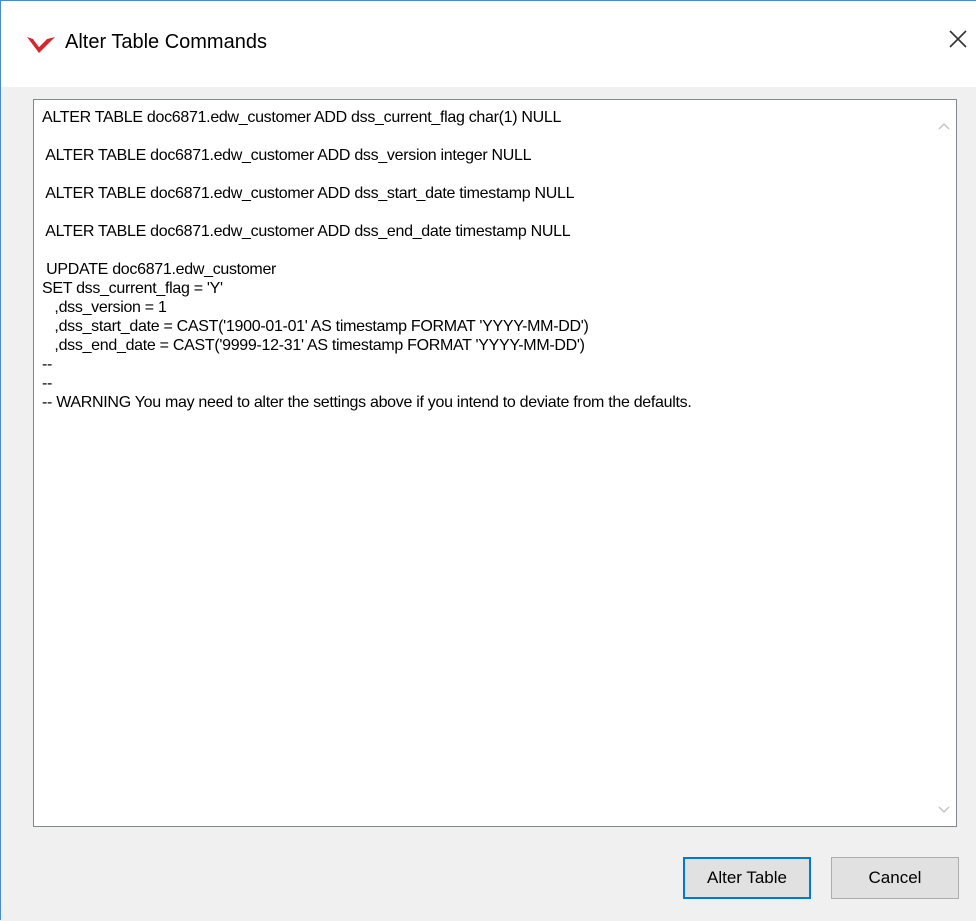 Image resolution: width=976 pixels, height=921 pixels. I want to click on vertical-scrollbar, so click(944, 463).